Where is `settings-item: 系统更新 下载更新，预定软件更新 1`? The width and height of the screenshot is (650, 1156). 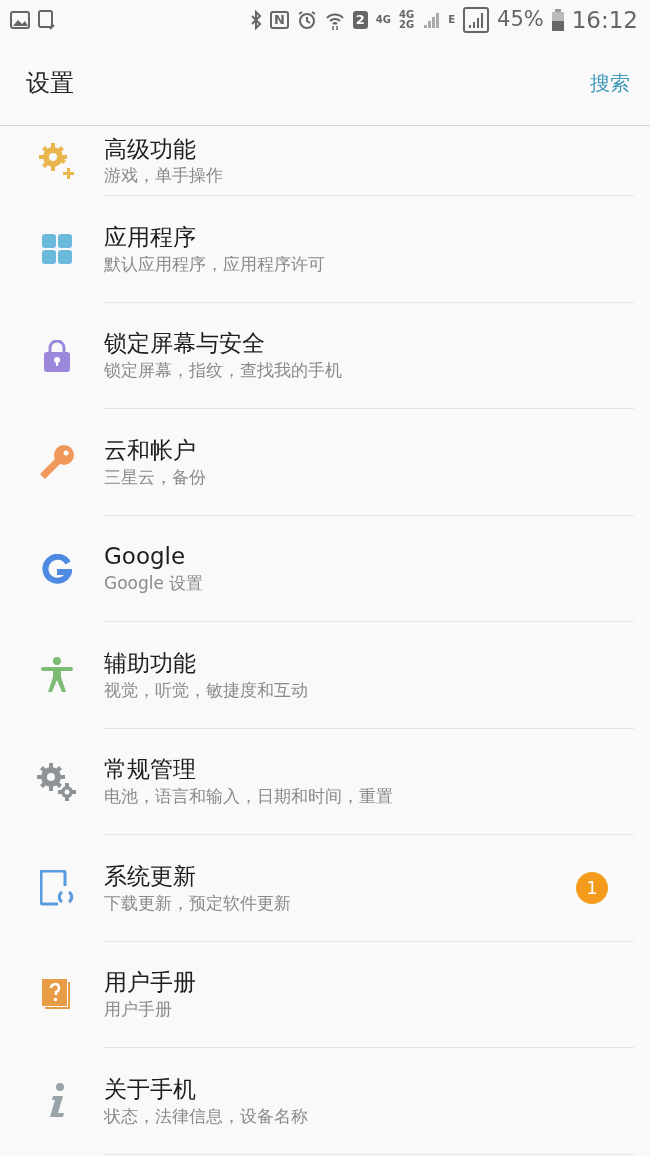 settings-item: 系统更新 下载更新，预定软件更新 1 is located at coordinates (325, 888).